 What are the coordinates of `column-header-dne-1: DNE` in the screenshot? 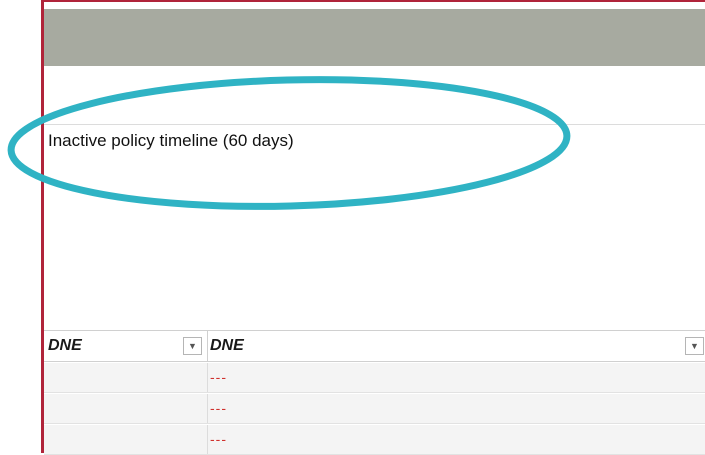 It's located at (65, 346).